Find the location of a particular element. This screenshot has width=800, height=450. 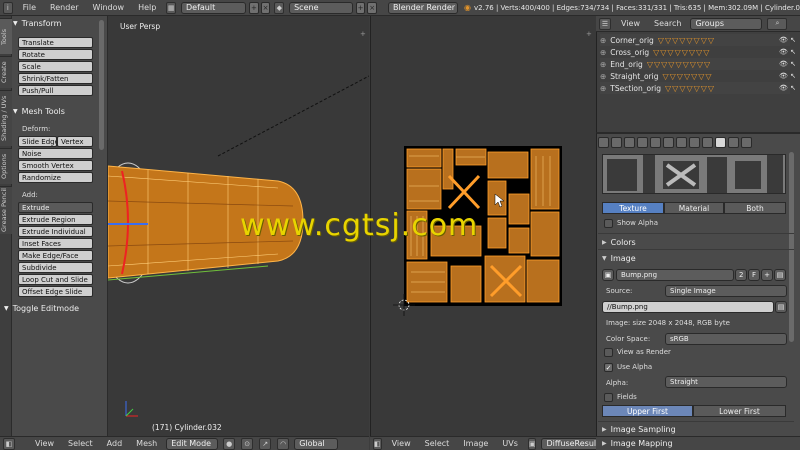

extrude-region-button: Extrude Region is located at coordinates (55, 219).